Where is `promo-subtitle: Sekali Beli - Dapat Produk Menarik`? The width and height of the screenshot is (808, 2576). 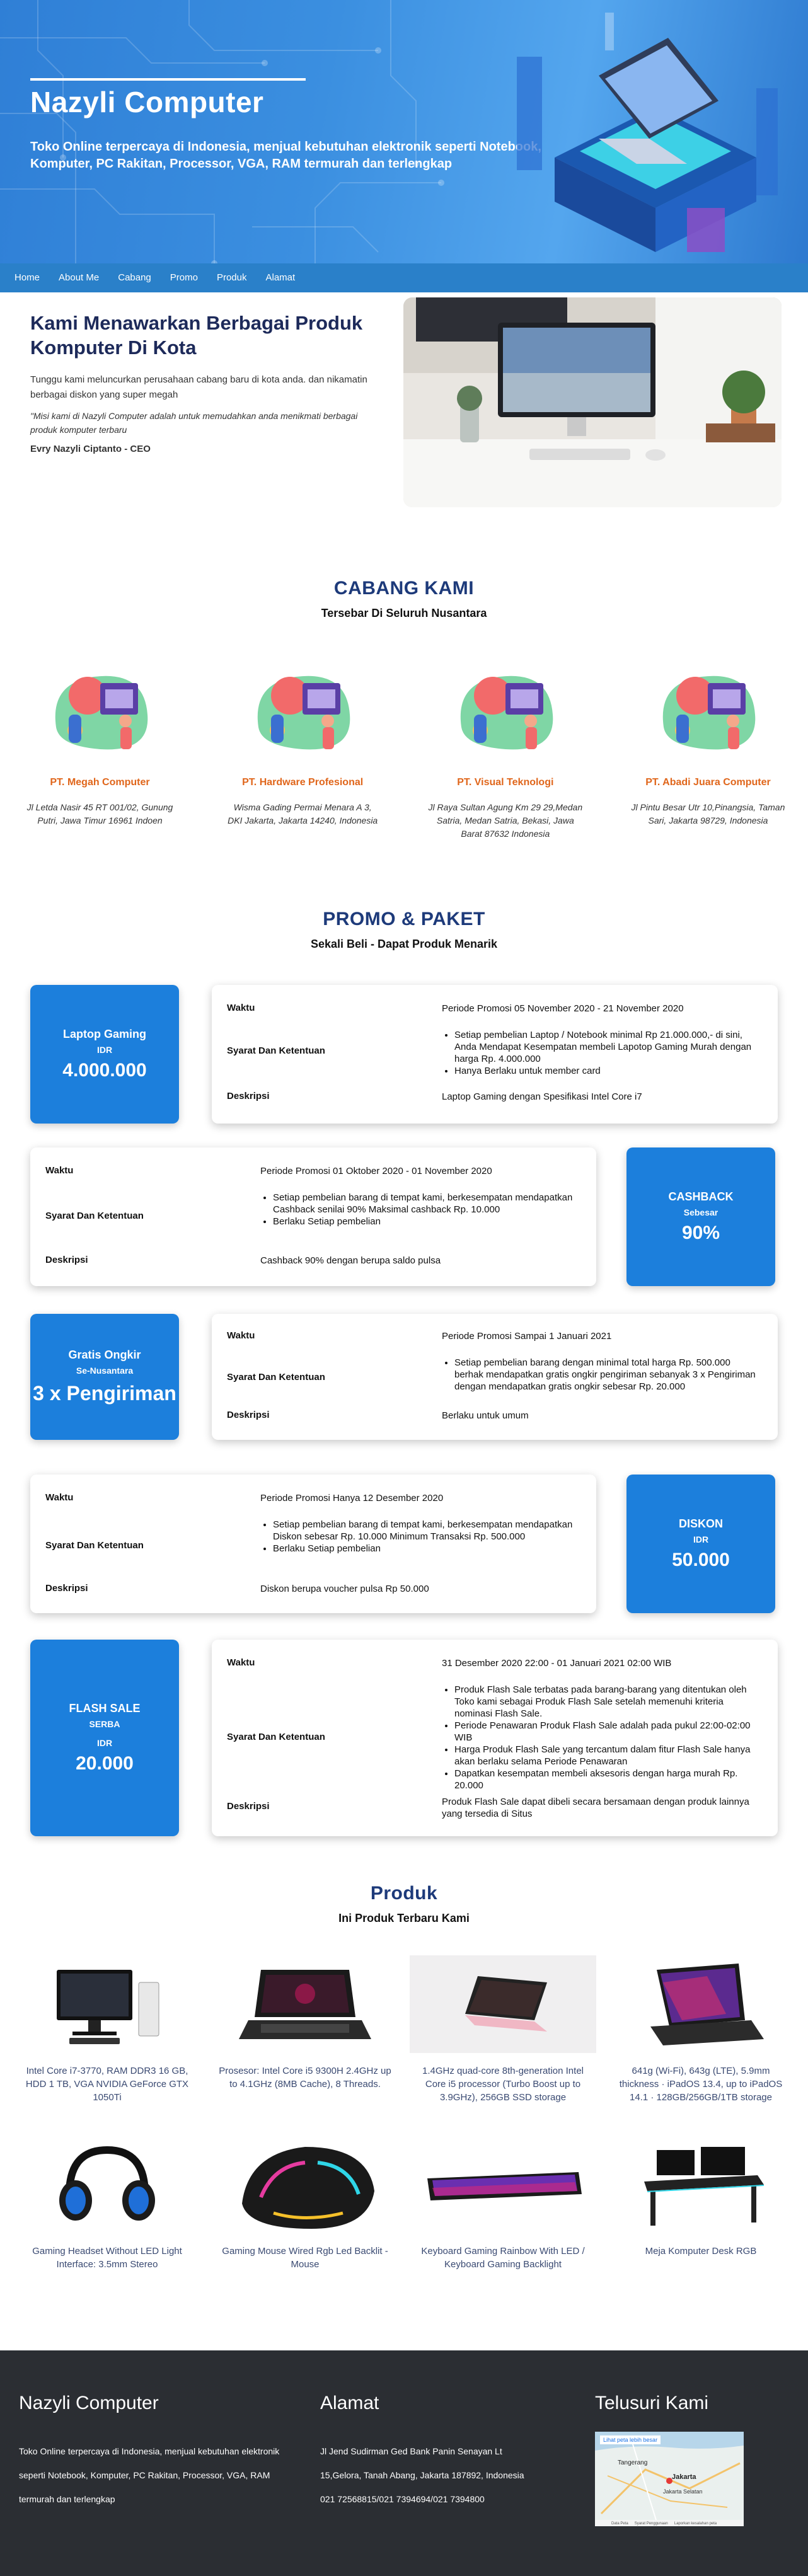 promo-subtitle: Sekali Beli - Dapat Produk Menarik is located at coordinates (404, 944).